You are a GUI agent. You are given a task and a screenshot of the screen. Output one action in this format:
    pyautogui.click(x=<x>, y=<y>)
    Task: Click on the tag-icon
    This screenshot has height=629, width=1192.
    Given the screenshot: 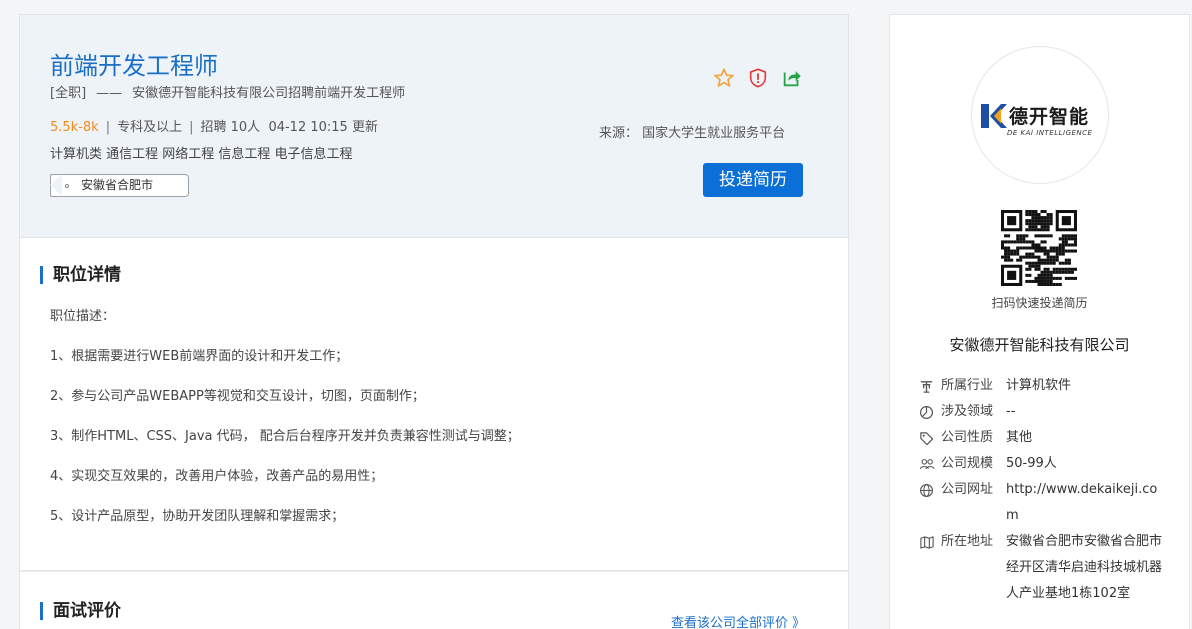 What is the action you would take?
    pyautogui.click(x=930, y=438)
    